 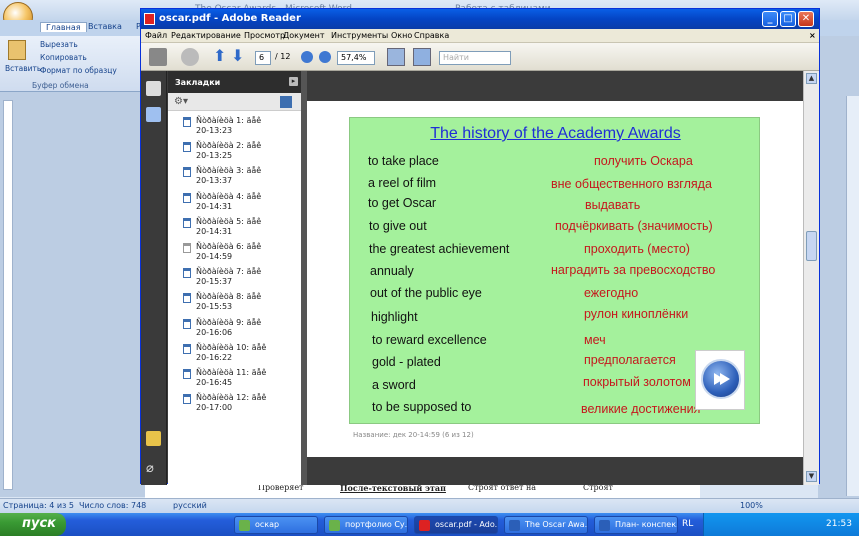 I want to click on zoom-select: 57,4%, so click(x=356, y=58).